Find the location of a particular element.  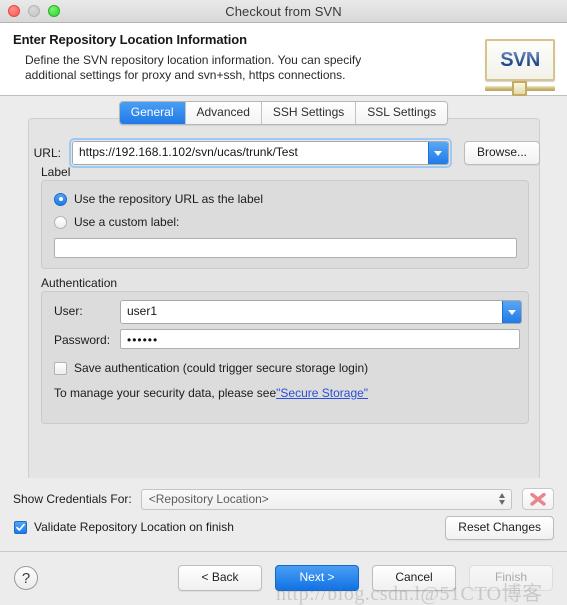

cancel-button: Cancel is located at coordinates (414, 578).